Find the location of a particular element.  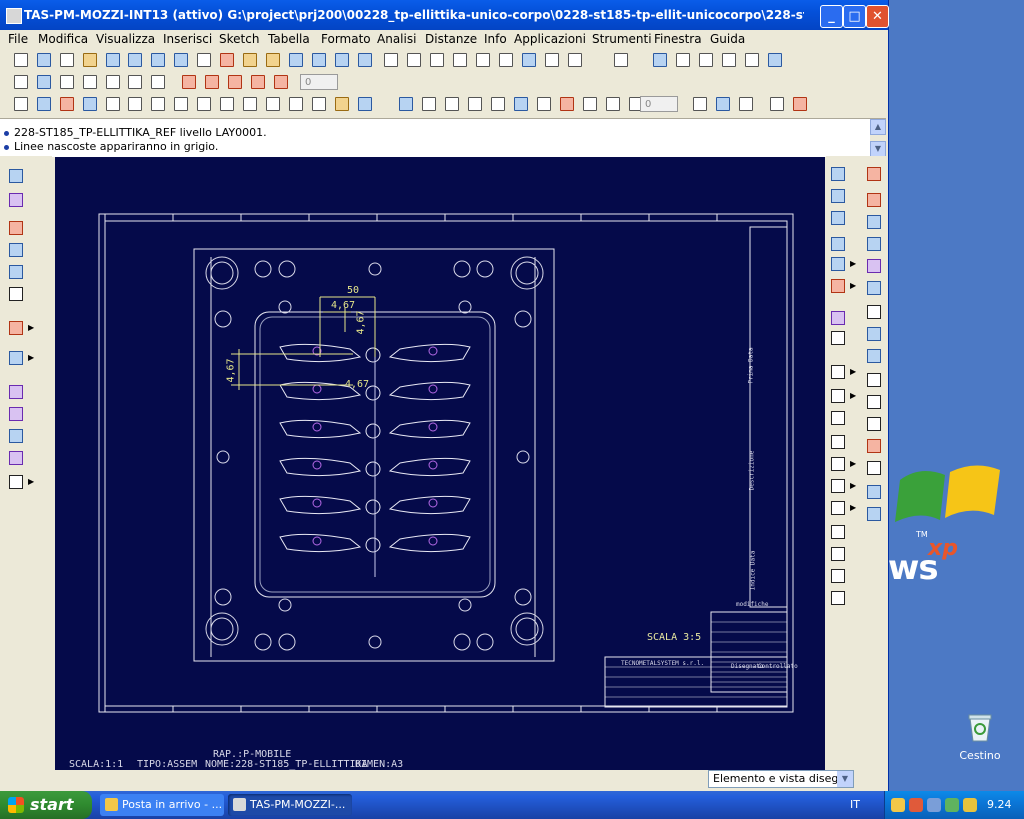

erase-icon is located at coordinates (544, 104).